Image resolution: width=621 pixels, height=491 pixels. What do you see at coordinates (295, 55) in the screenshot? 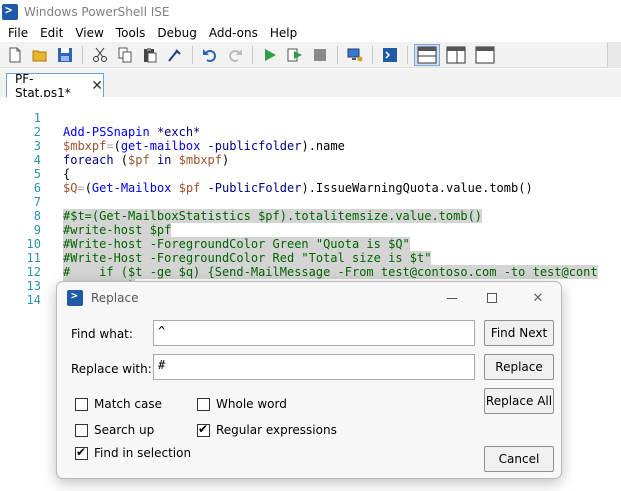
I see `run-selection-icon` at bounding box center [295, 55].